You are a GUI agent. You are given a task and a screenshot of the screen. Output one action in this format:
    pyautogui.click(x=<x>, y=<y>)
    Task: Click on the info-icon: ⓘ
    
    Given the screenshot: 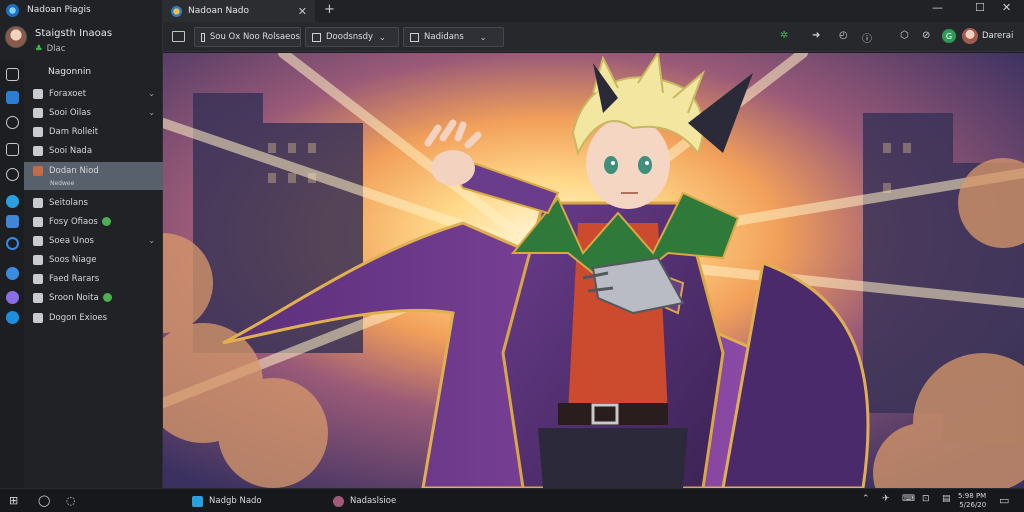 What is the action you would take?
    pyautogui.click(x=867, y=37)
    